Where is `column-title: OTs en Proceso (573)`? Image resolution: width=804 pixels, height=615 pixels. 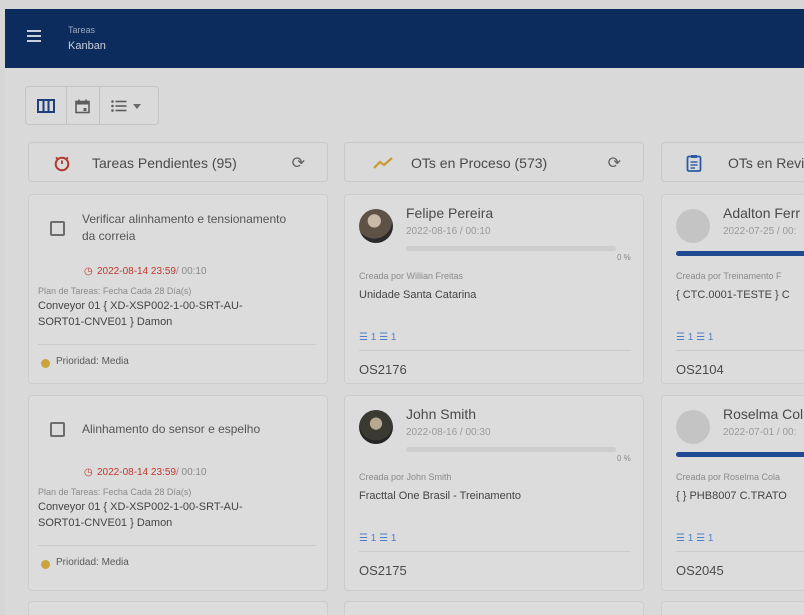 column-title: OTs en Proceso (573) is located at coordinates (479, 163).